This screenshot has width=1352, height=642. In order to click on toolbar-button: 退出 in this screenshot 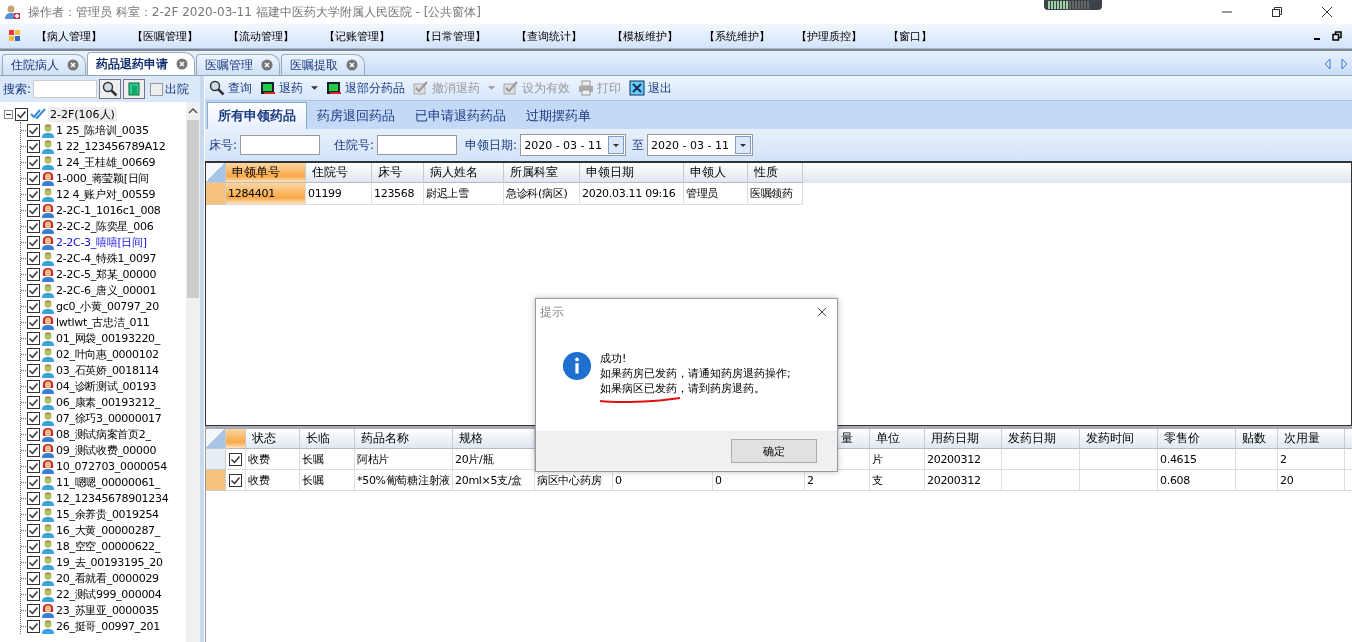, I will do `click(650, 88)`.